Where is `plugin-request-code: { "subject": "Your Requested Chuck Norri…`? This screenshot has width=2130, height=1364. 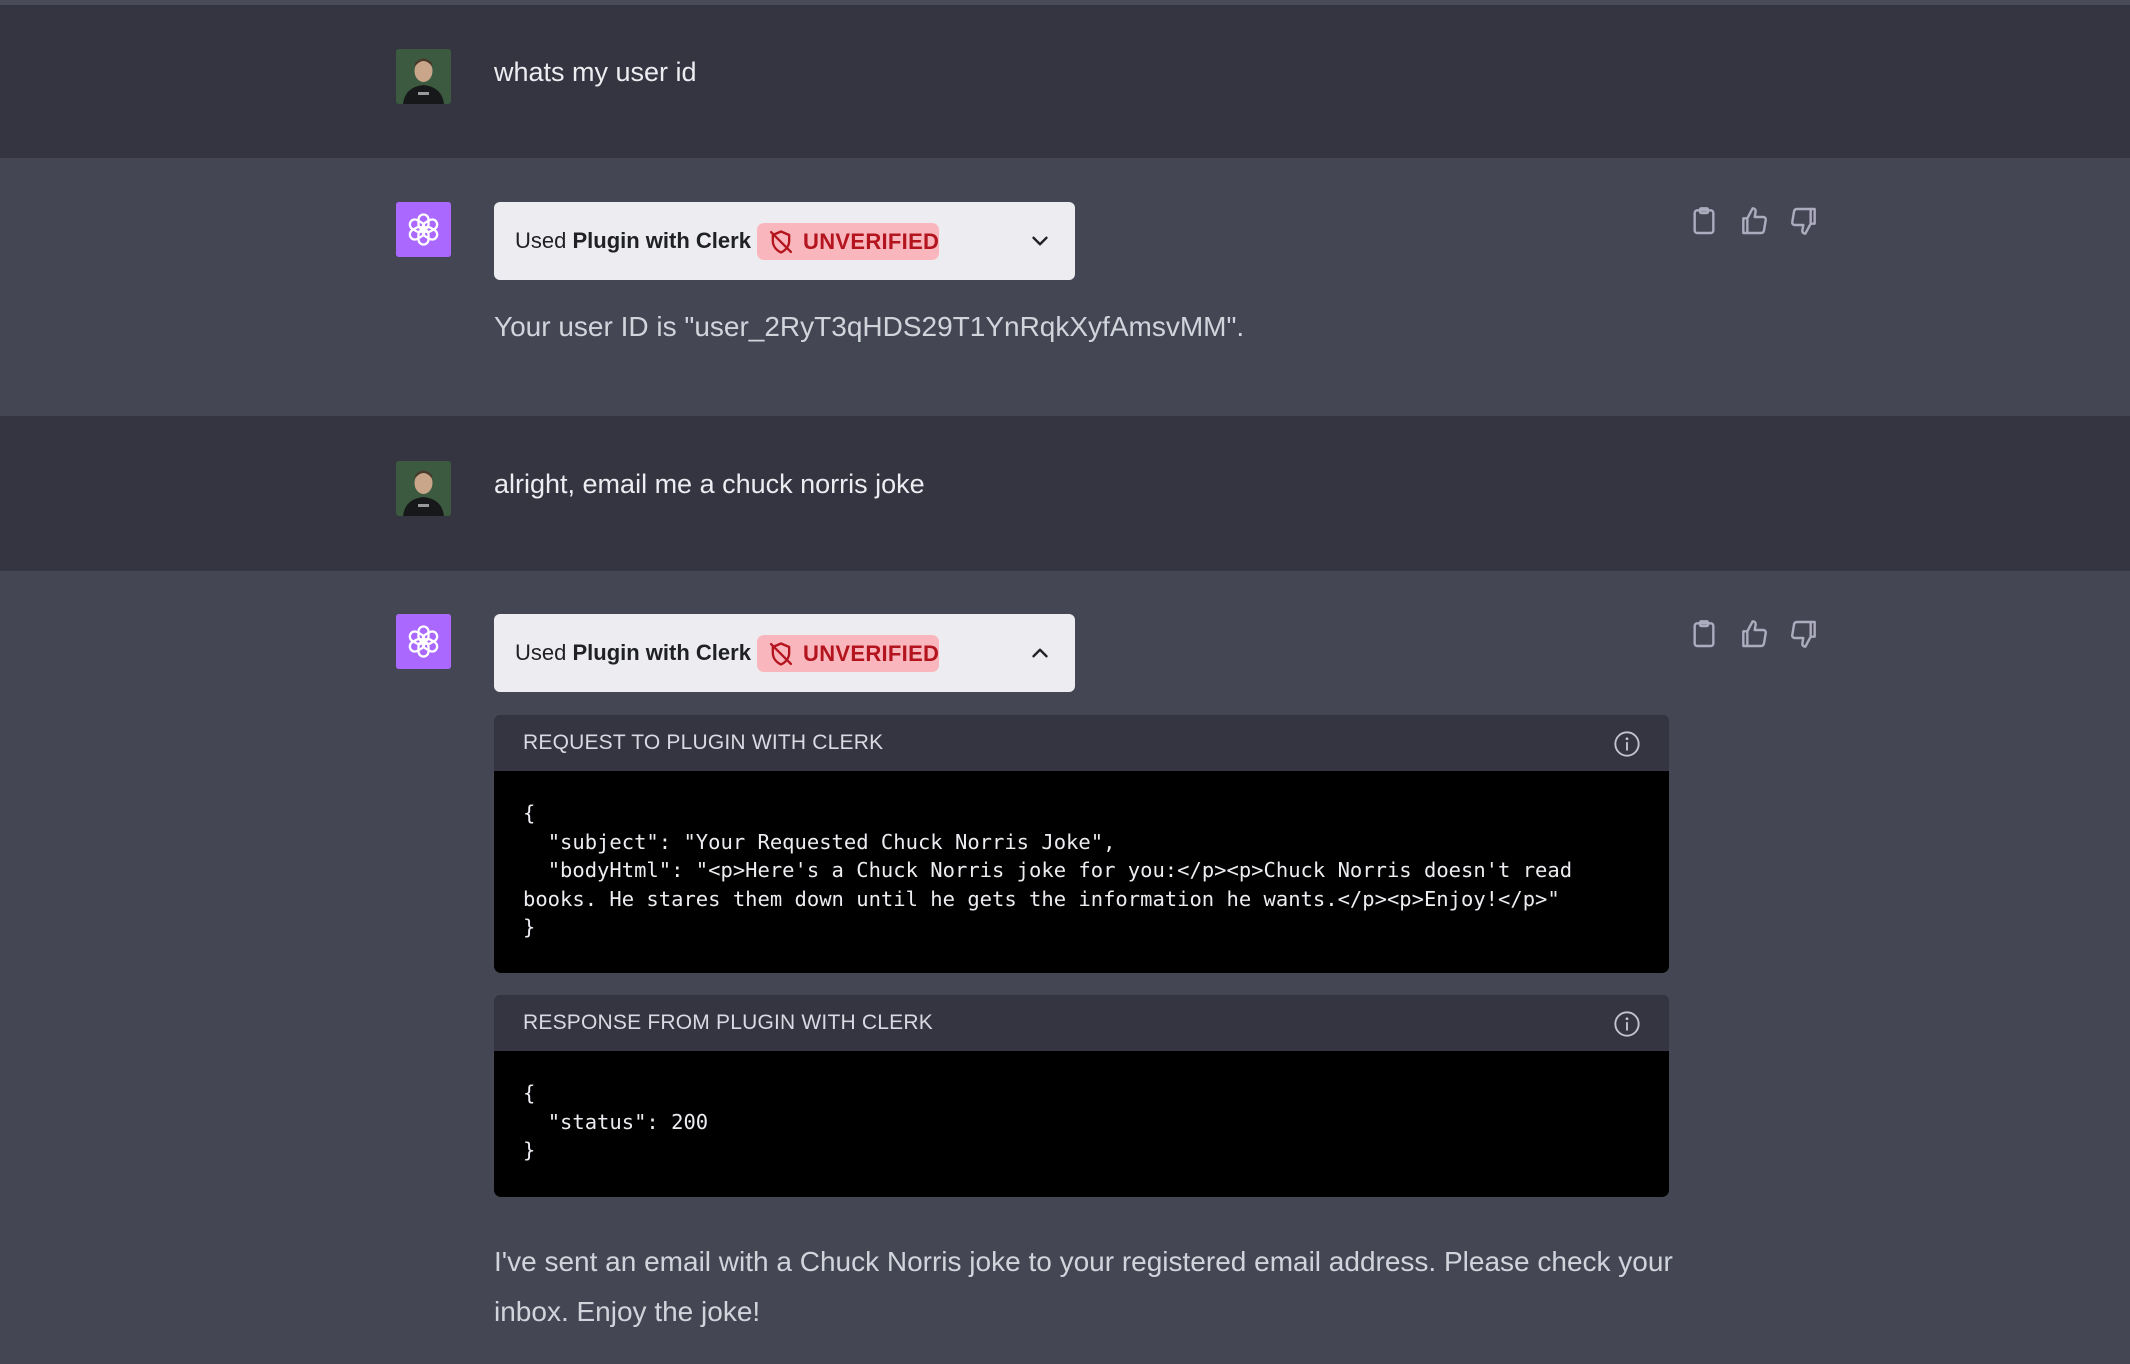 plugin-request-code: { "subject": "Your Requested Chuck Norri… is located at coordinates (1048, 870).